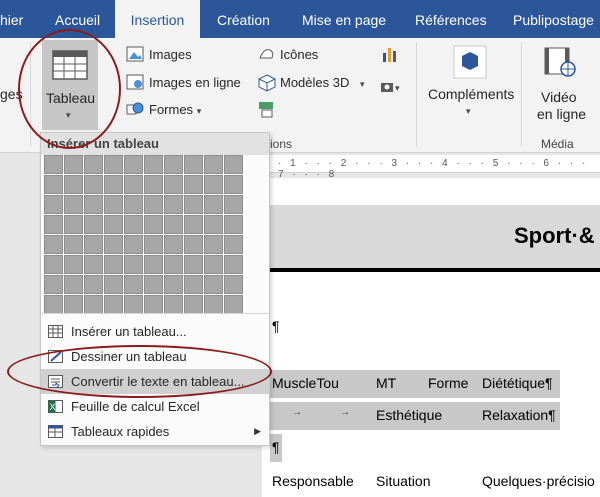  Describe the element at coordinates (517, 383) in the screenshot. I see `row1-col4: Diététique¶` at that location.